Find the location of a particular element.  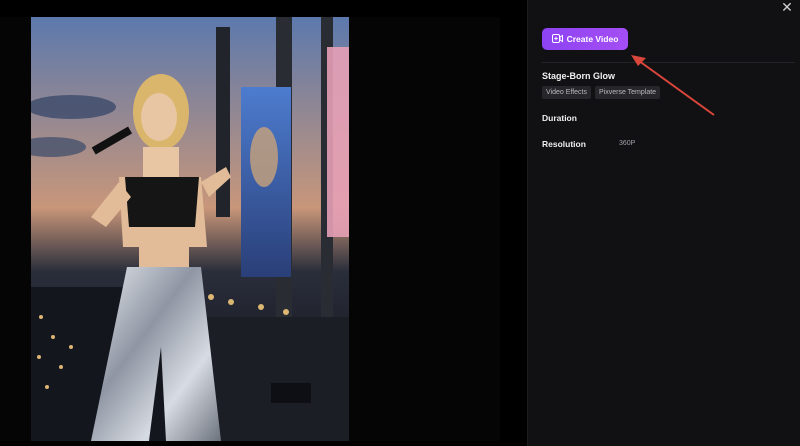

tag-pixverse-template: Pixverse Template is located at coordinates (628, 92).